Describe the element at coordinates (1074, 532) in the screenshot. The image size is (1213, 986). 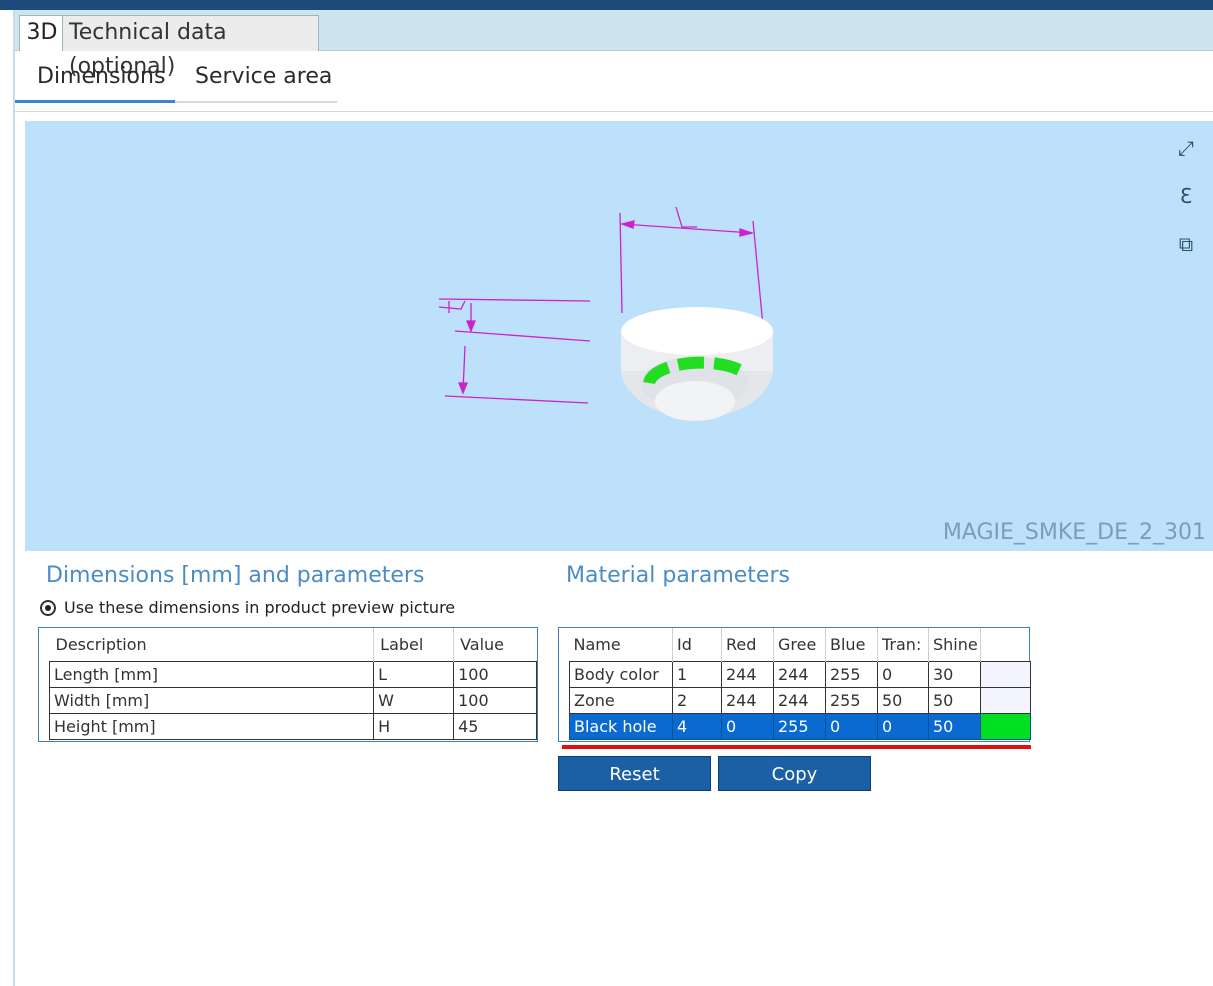
I see `model-id-label: MAGIE_SMKE_DE_2_301` at that location.